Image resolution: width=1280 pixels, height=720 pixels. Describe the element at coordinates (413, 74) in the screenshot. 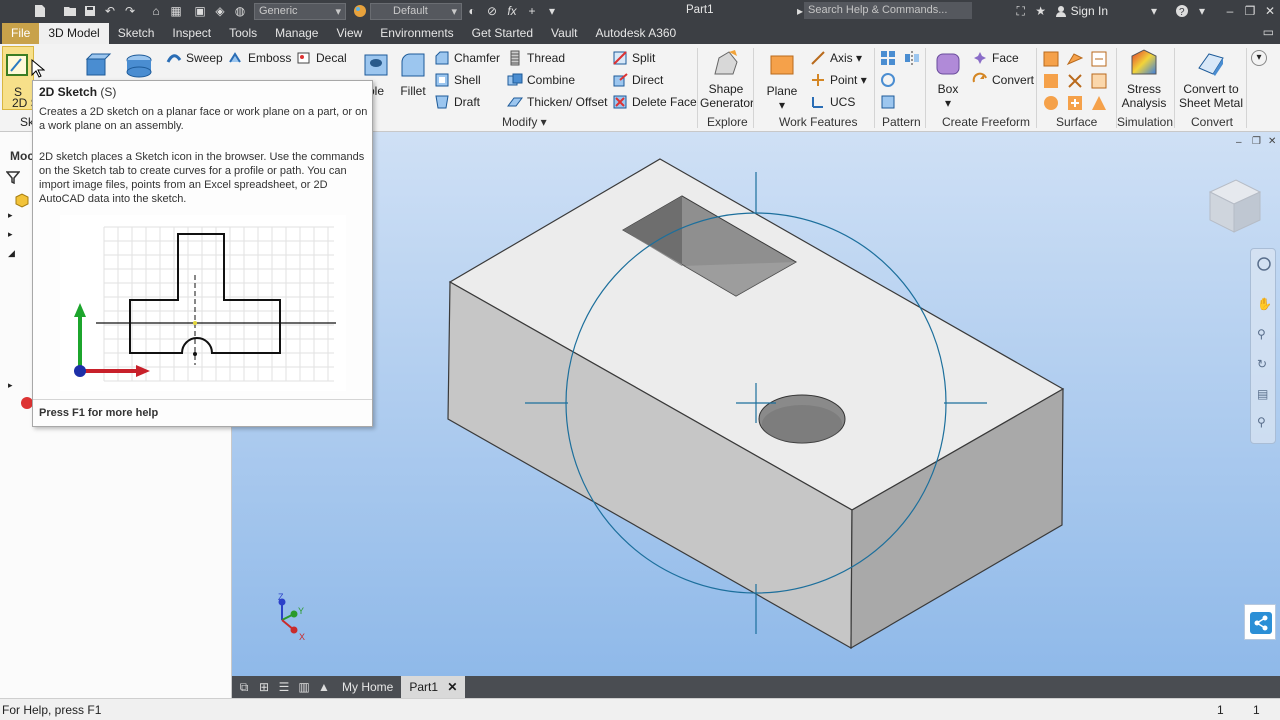

I see `fillet-button: Fillet` at that location.